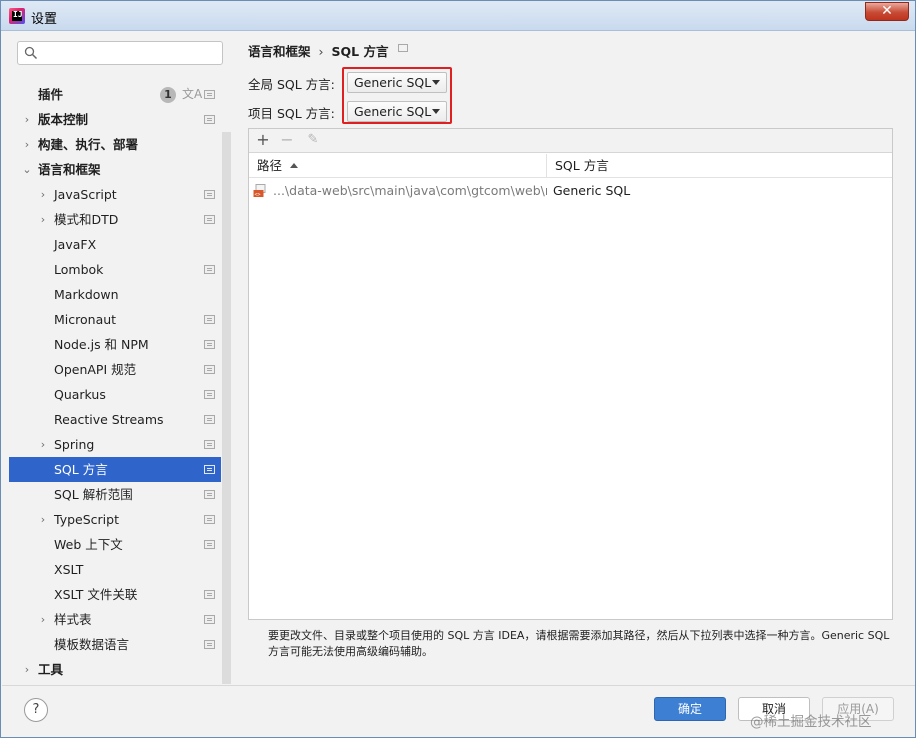  What do you see at coordinates (115, 94) in the screenshot?
I see `sidebar-item: 插件 1 文A` at bounding box center [115, 94].